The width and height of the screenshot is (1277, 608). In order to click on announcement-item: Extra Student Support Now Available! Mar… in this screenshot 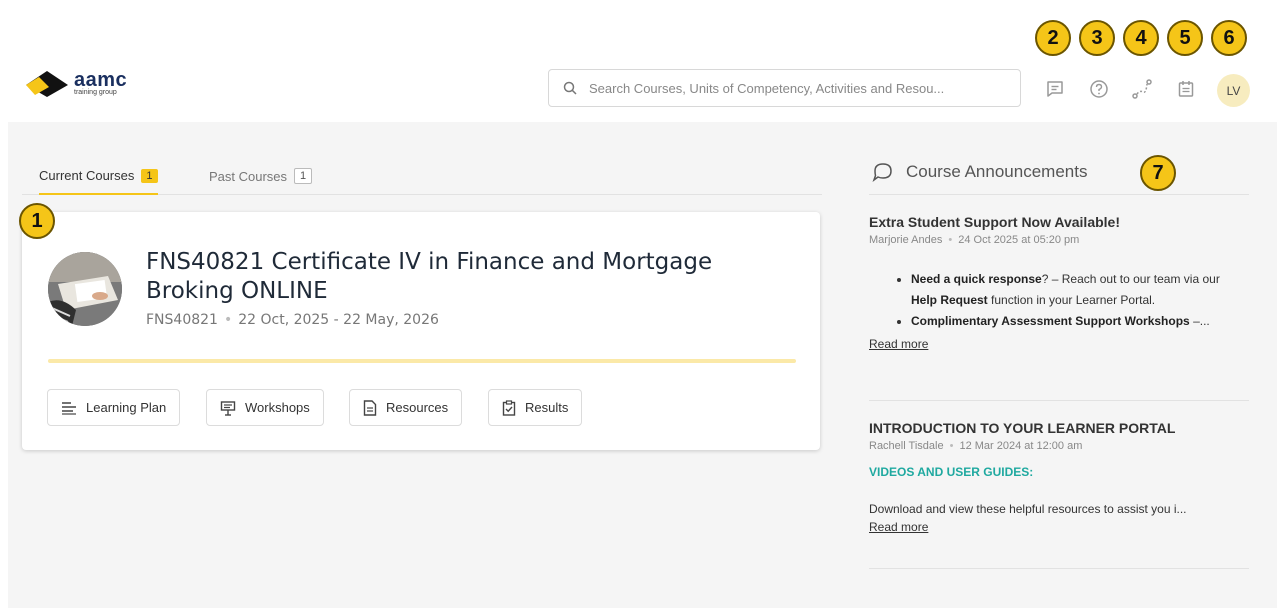, I will do `click(1059, 307)`.